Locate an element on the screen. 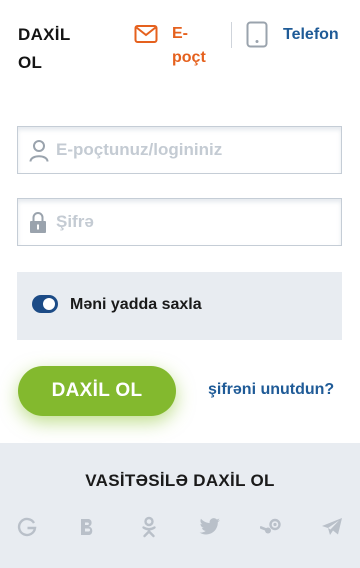  remember-me-panel: Məni yadda saxla is located at coordinates (179, 306).